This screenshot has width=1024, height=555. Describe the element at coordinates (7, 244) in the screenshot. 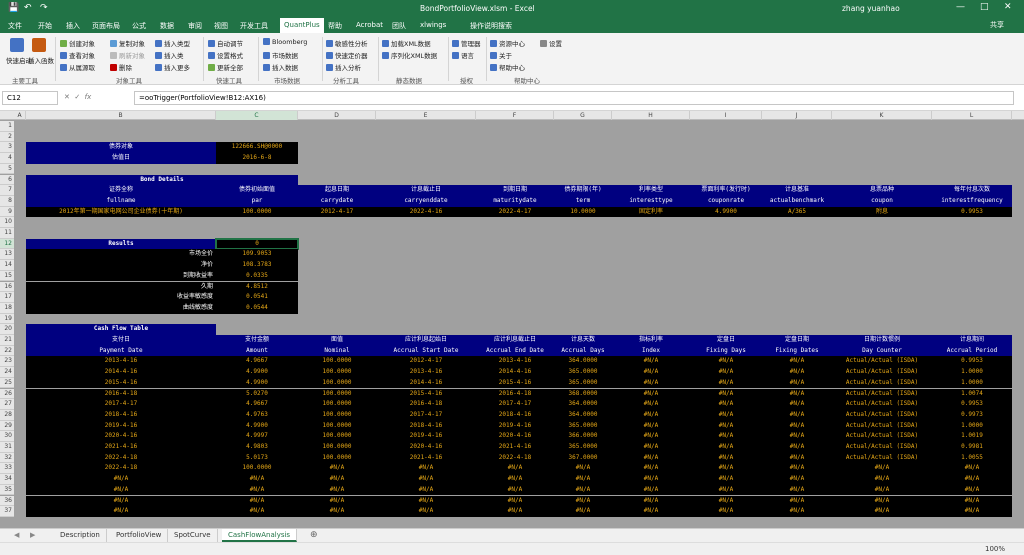

I see `row-header-12: 12` at that location.